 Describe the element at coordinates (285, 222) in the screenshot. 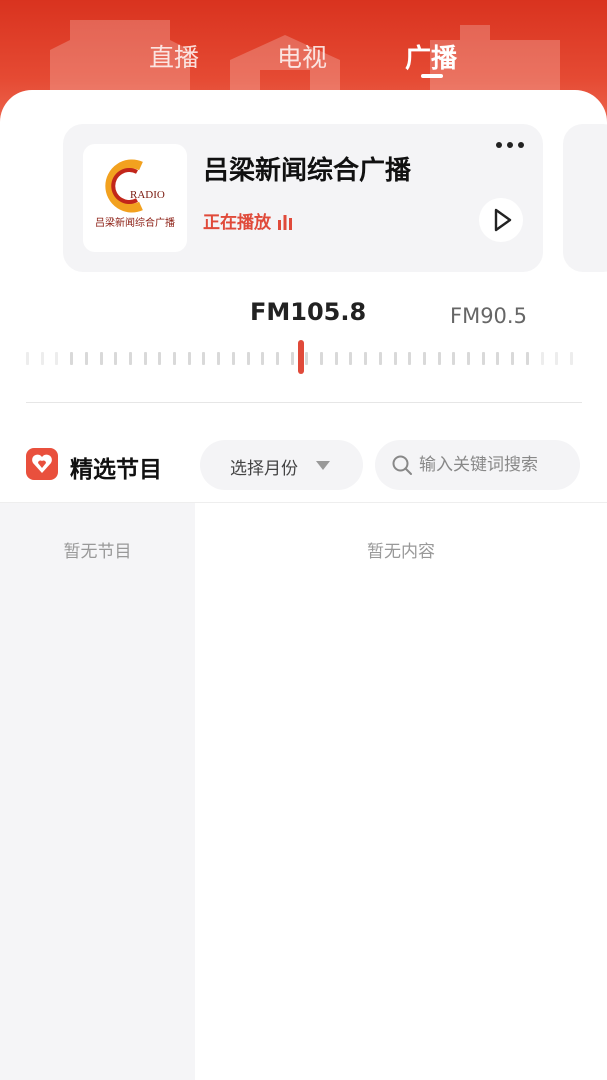

I see `audio-bars-icon` at that location.